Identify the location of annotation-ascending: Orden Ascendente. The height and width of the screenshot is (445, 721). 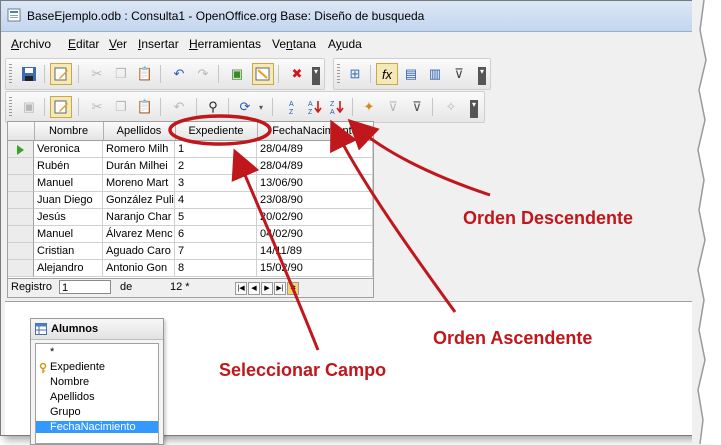
(513, 338).